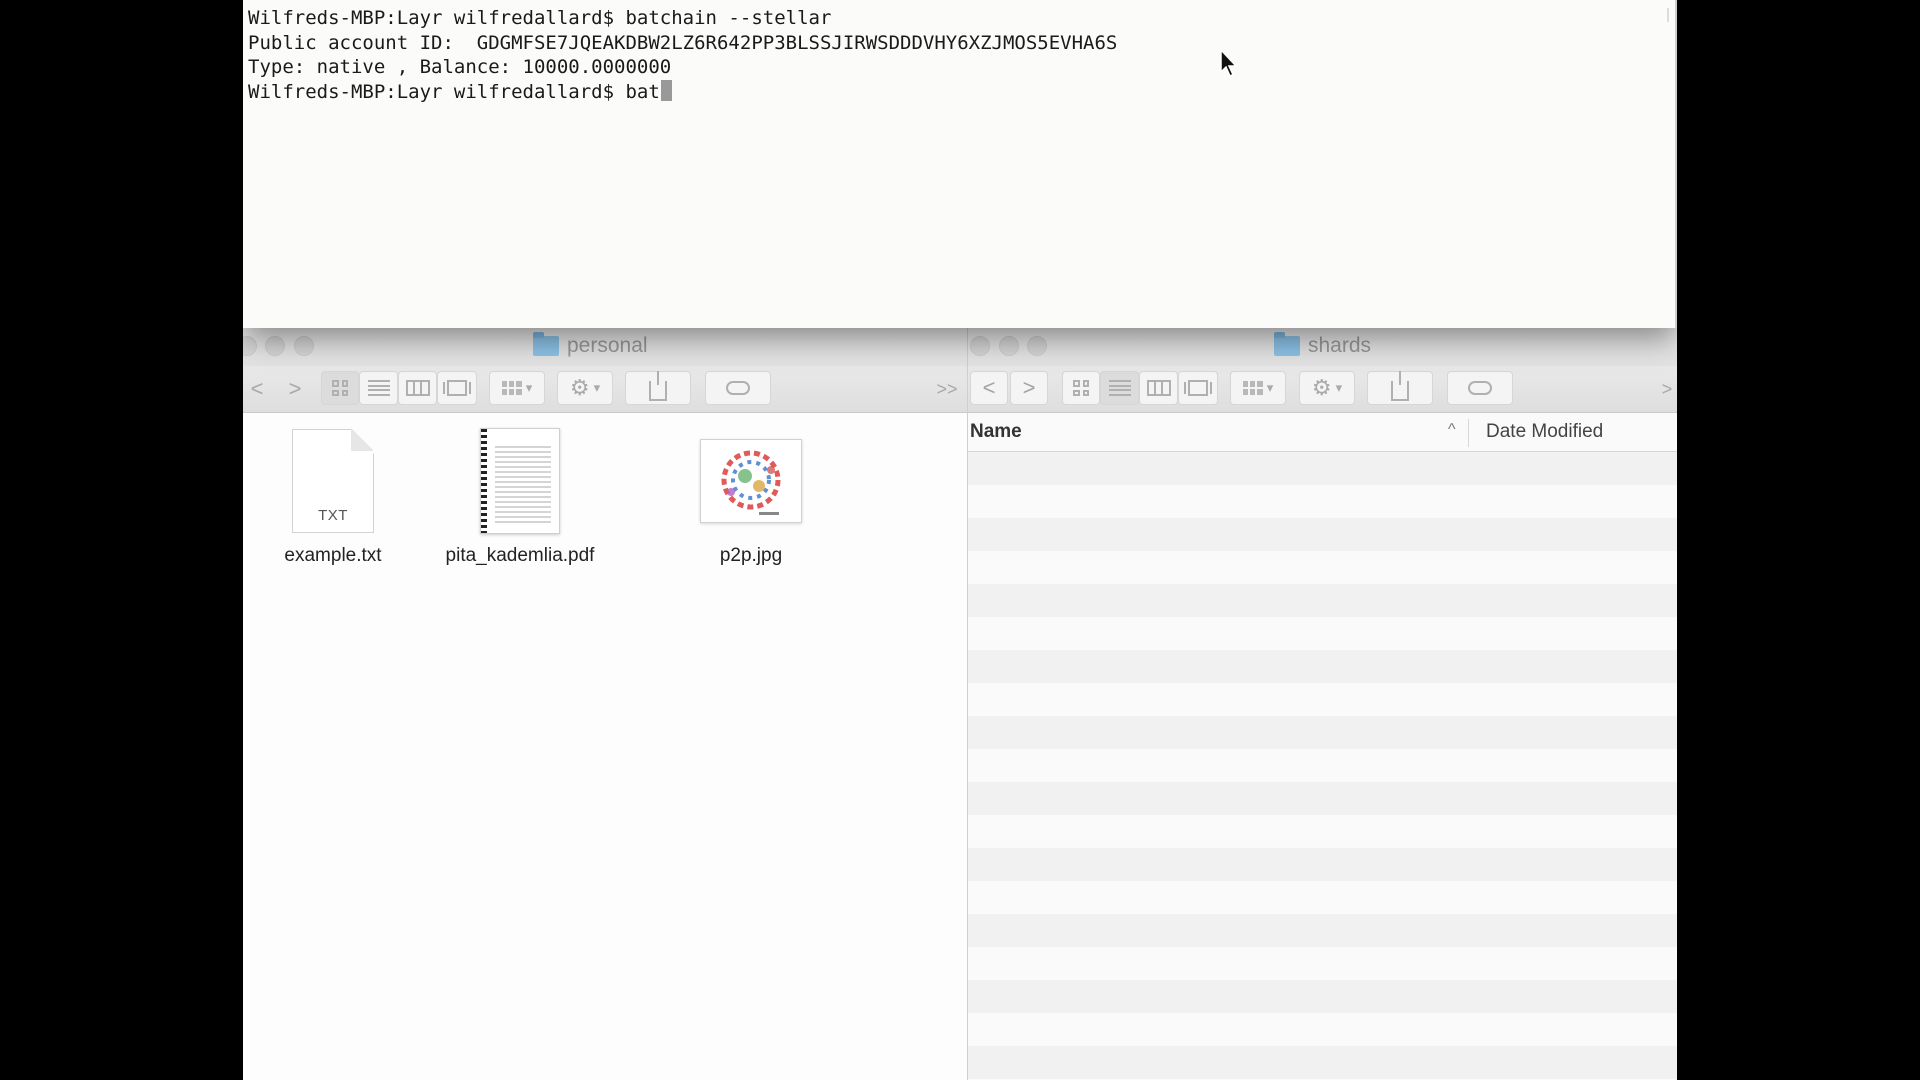 This screenshot has width=1920, height=1080. I want to click on terminal-prompt-text: Wilfreds-MBP:Layr wilfredallard$ bat, so click(454, 91).